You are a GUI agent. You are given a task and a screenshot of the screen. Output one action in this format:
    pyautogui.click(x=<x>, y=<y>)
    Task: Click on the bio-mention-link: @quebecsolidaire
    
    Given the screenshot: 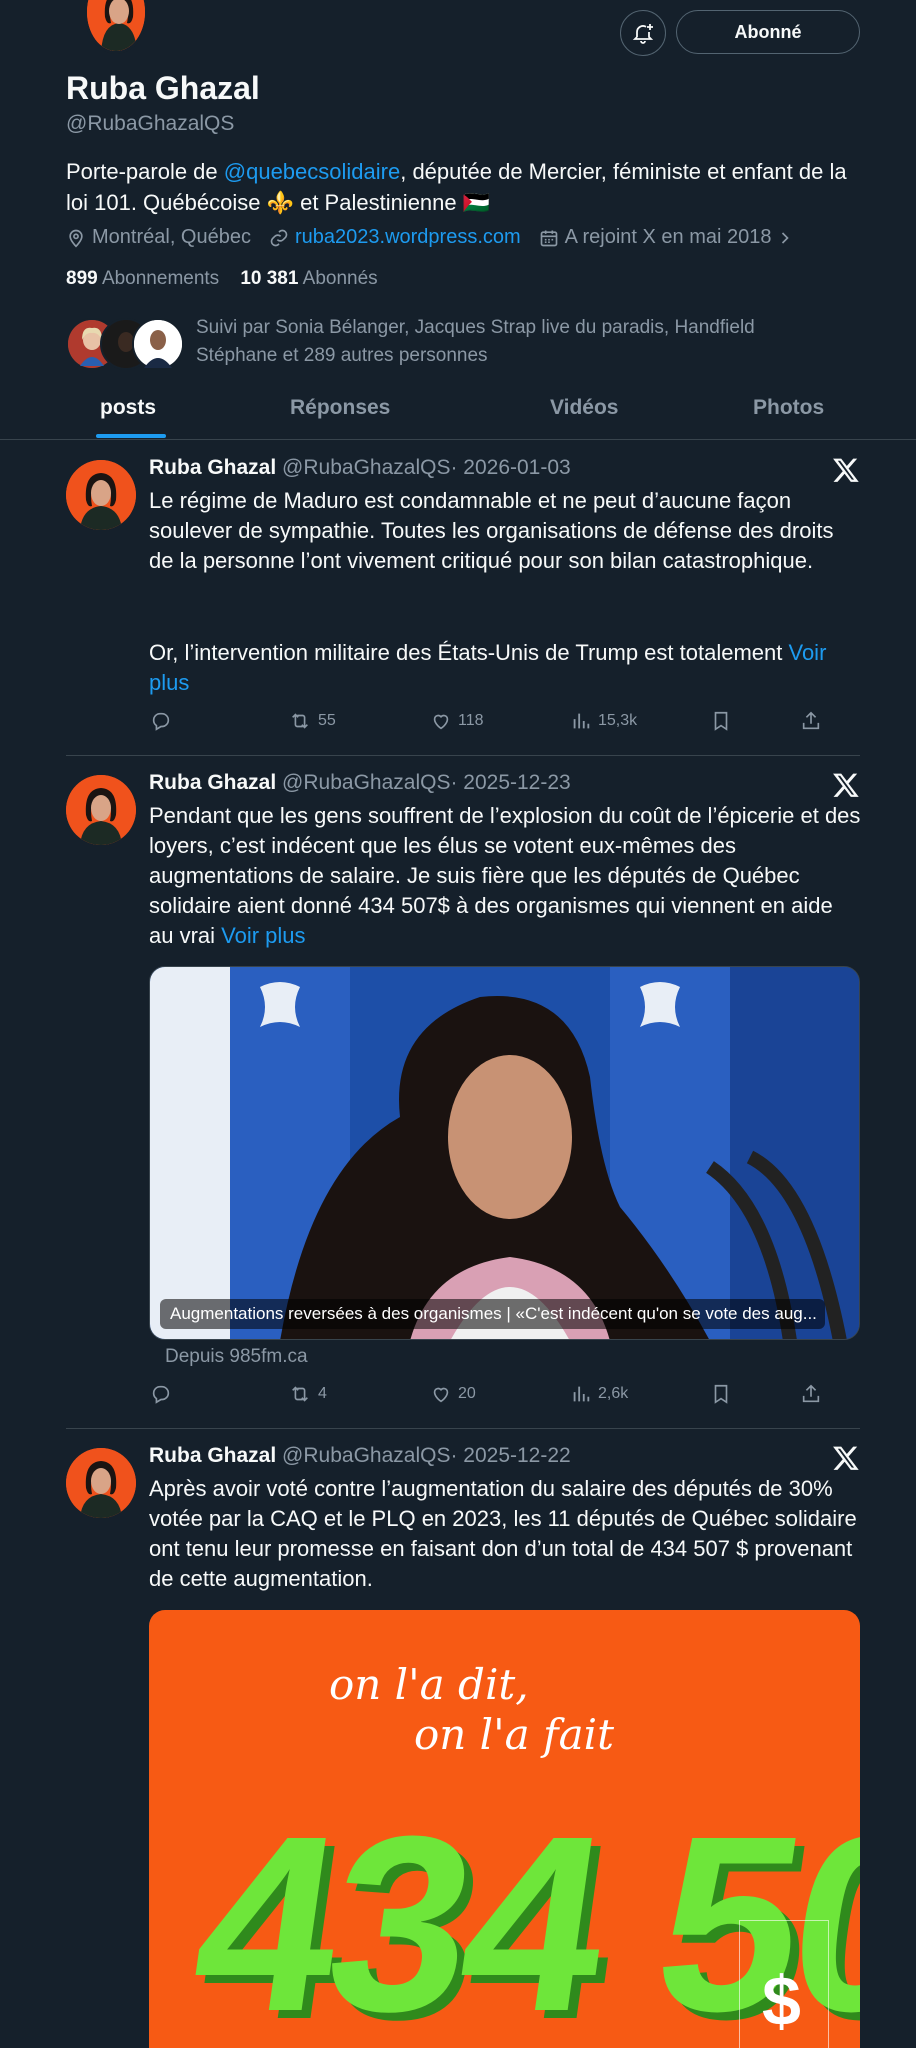 What is the action you would take?
    pyautogui.click(x=312, y=171)
    